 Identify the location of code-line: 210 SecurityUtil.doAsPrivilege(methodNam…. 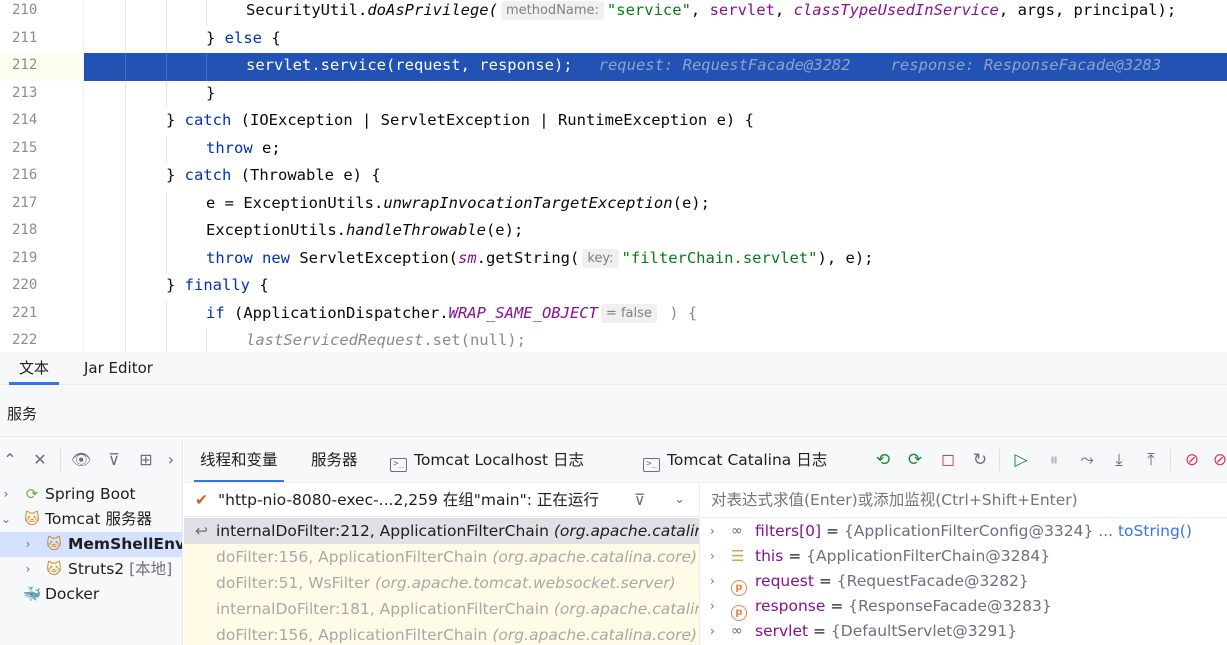
(613, 13).